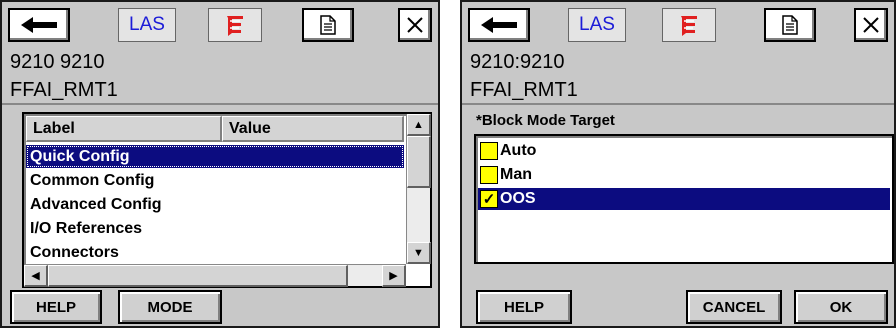  What do you see at coordinates (516, 174) in the screenshot?
I see `option-label: Man` at bounding box center [516, 174].